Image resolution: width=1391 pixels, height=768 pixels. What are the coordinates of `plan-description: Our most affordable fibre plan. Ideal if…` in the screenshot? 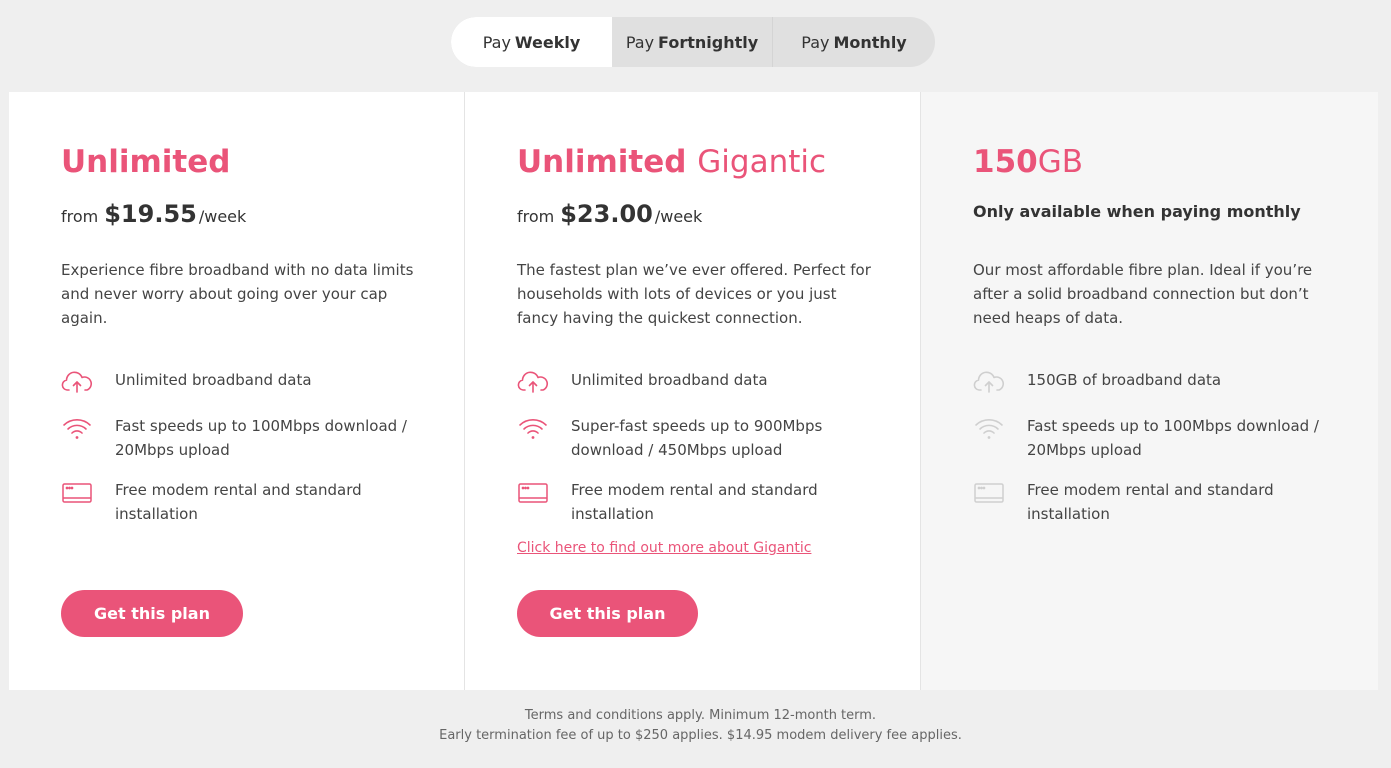 It's located at (1143, 294).